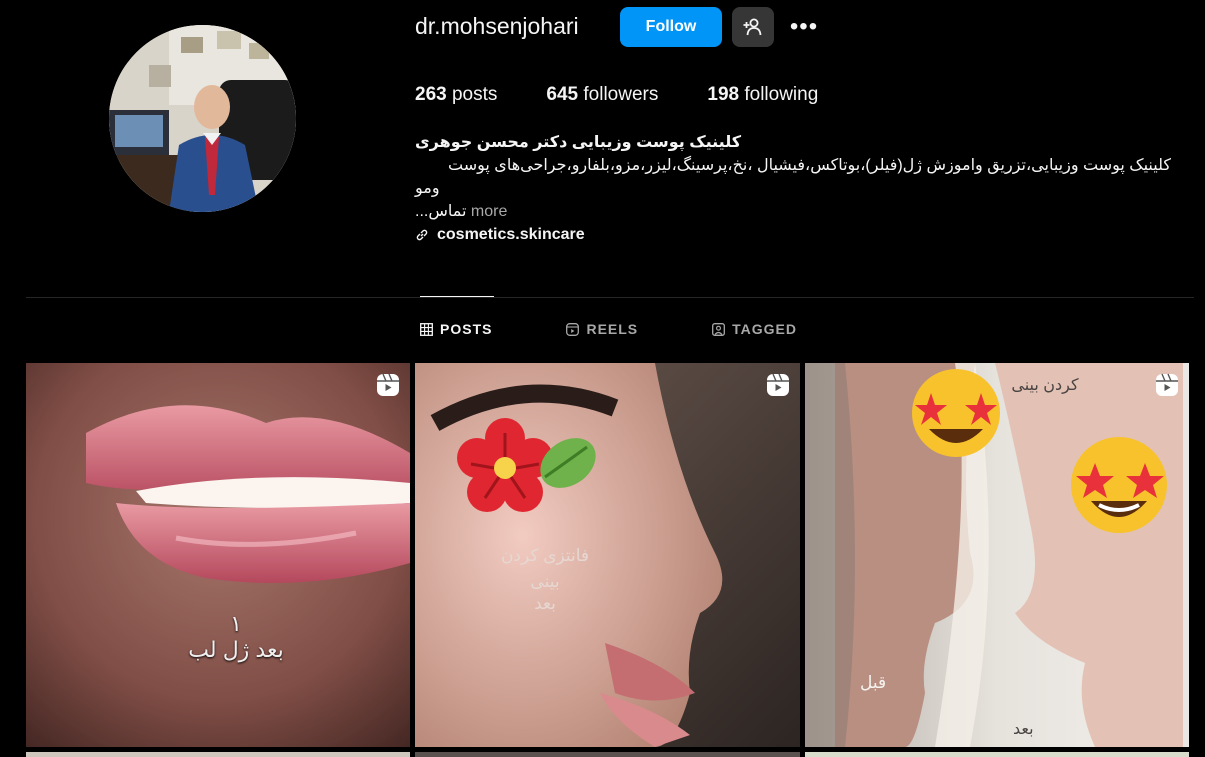 Image resolution: width=1205 pixels, height=757 pixels. What do you see at coordinates (873, 682) in the screenshot?
I see `post-caption-before: قبل` at bounding box center [873, 682].